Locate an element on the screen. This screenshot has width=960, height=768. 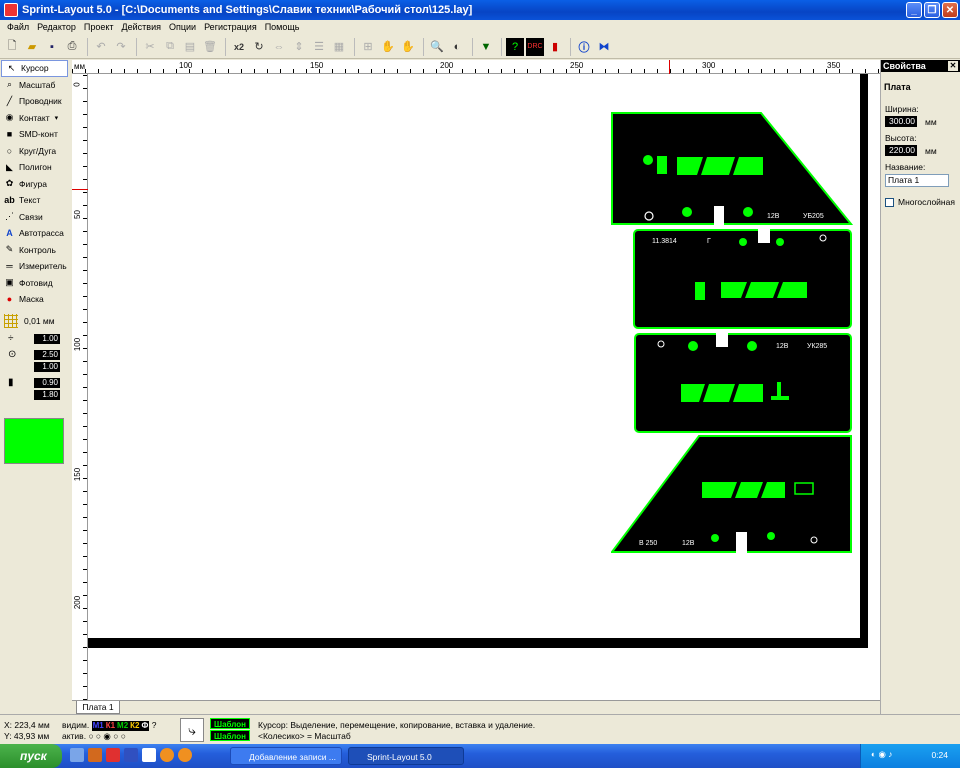
duplicate-button: x2 is located at coordinates (239, 47).